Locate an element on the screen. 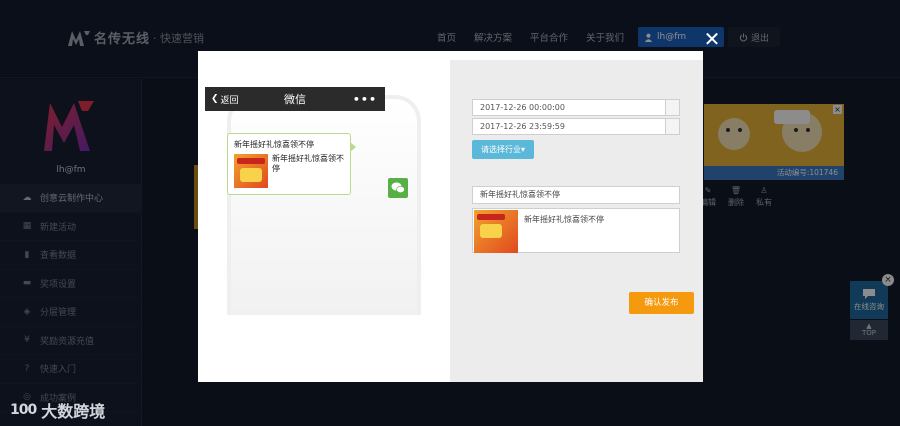  end-datetime-value: 2017-12-26 23:59:59 is located at coordinates (522, 126).